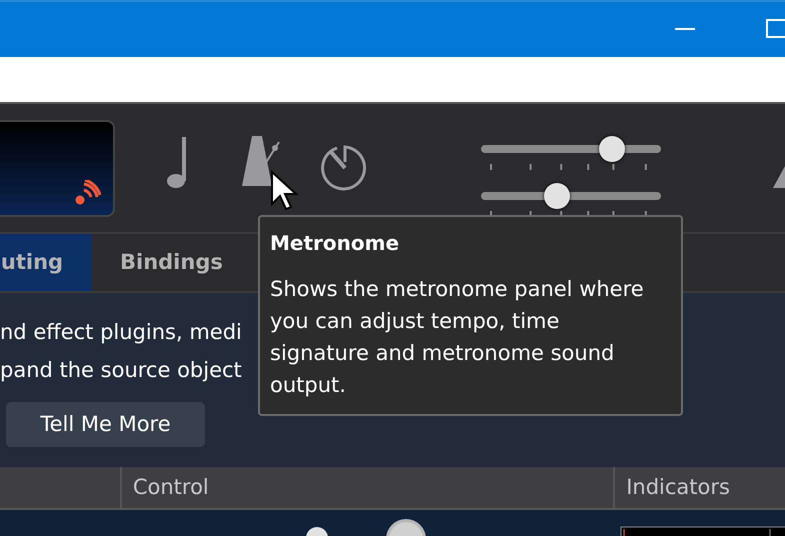  Describe the element at coordinates (345, 168) in the screenshot. I see `dial-icon` at that location.